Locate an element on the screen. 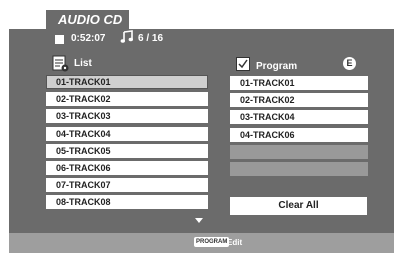  clear-all-button: Clear All is located at coordinates (298, 206).